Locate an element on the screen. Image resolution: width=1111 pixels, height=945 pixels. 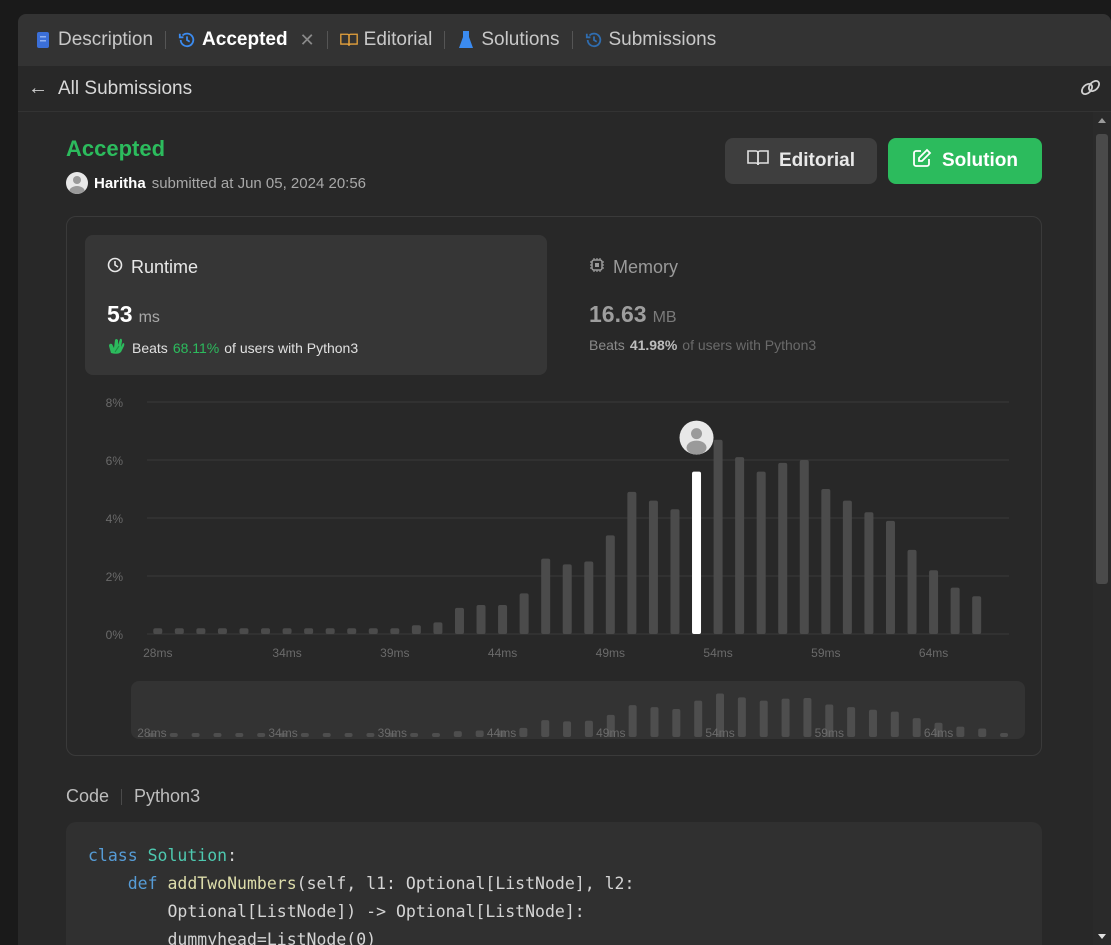
tab-solutions-label: Solutions is located at coordinates (520, 39).